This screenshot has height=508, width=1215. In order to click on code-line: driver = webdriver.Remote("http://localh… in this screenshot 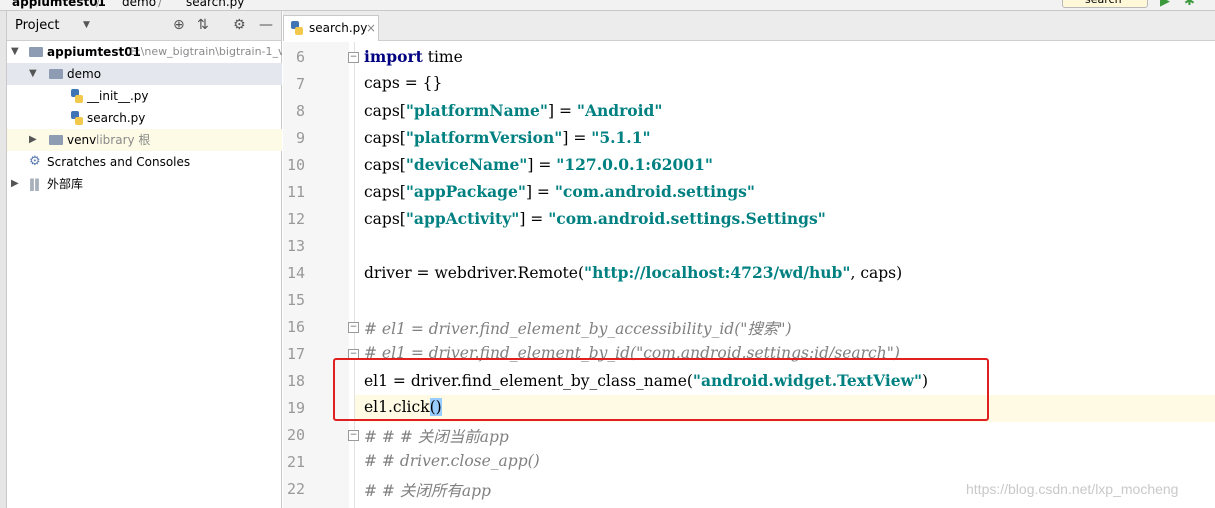, I will do `click(633, 272)`.